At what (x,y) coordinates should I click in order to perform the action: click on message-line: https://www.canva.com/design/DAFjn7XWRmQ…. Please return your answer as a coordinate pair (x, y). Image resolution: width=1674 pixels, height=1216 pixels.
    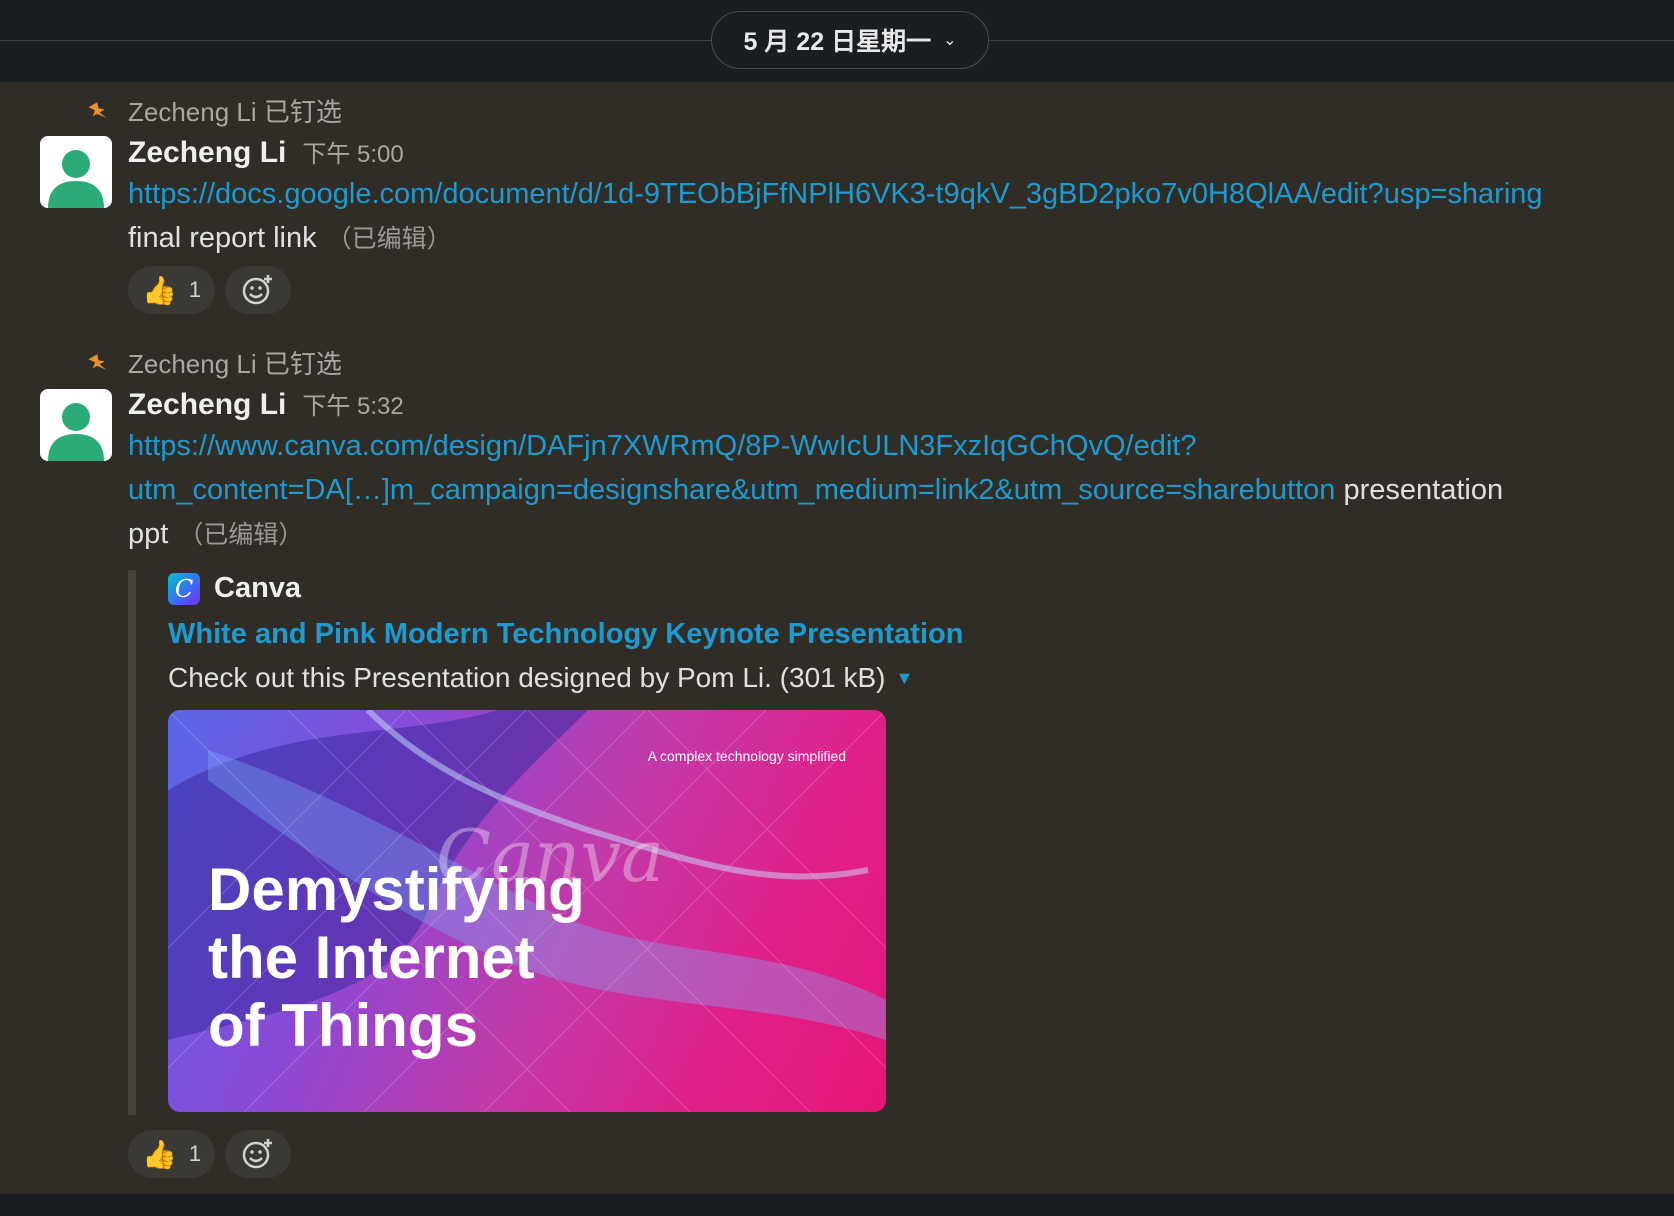
    Looking at the image, I should click on (662, 446).